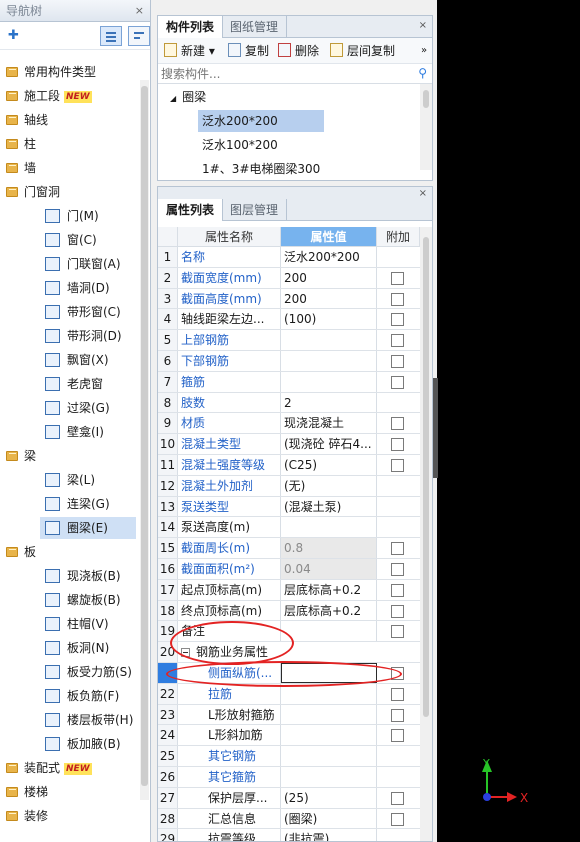 This screenshot has height=842, width=580. Describe the element at coordinates (88, 432) in the screenshot. I see `tree-item: 壁龛(I)` at that location.